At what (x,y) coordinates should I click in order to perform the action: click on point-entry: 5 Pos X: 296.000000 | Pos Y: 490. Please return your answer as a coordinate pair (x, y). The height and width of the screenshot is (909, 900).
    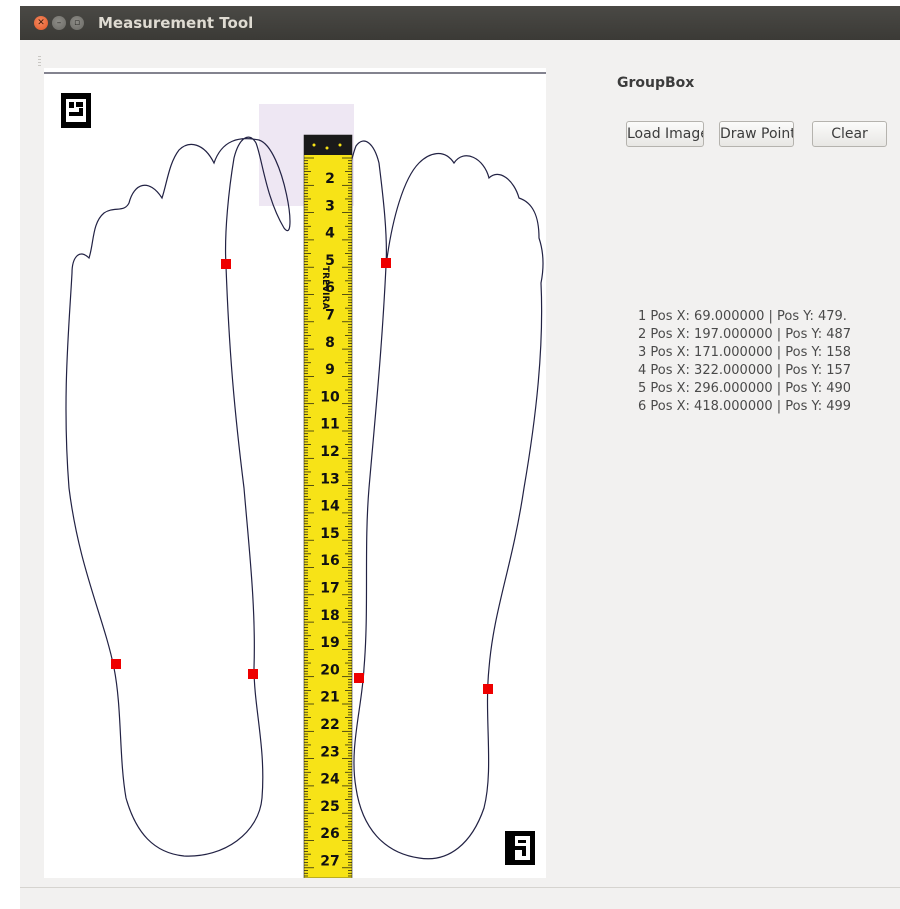
    Looking at the image, I should click on (744, 388).